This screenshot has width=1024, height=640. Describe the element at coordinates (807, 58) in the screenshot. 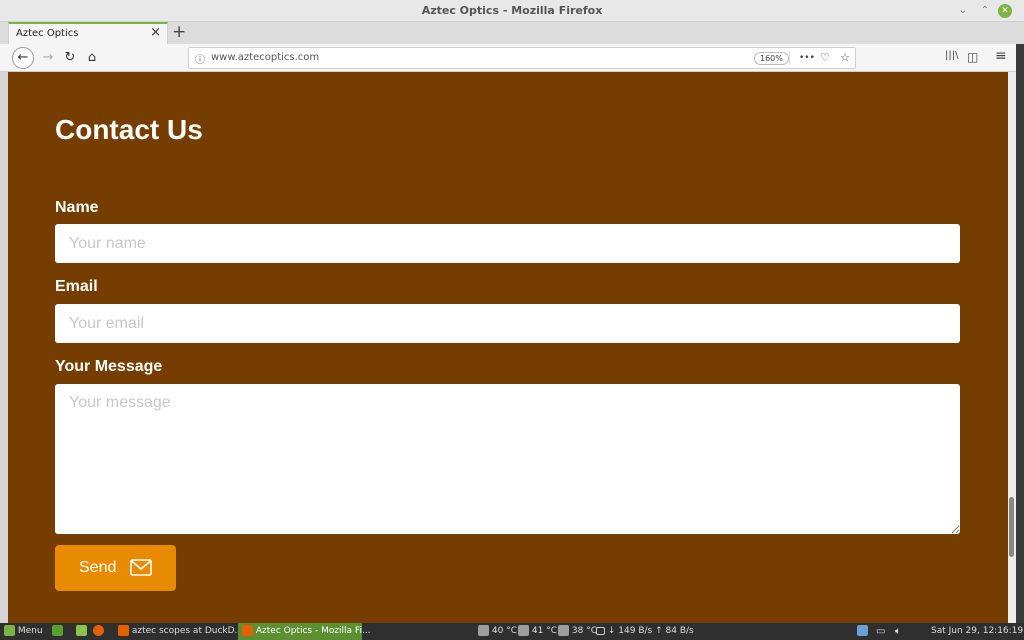

I see `page-actions-icon: •••` at that location.